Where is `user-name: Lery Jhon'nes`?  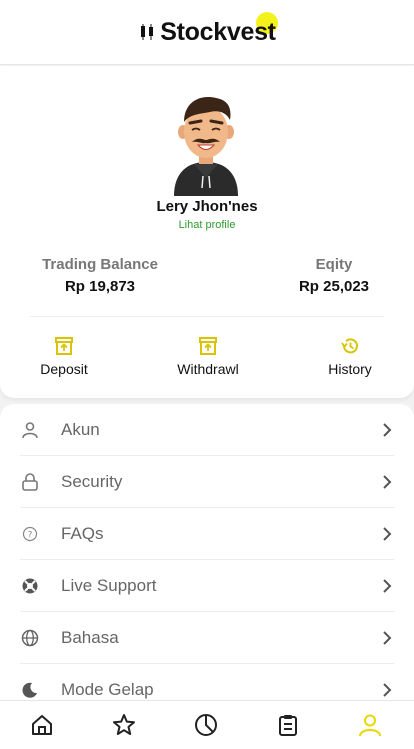 user-name: Lery Jhon'nes is located at coordinates (207, 206).